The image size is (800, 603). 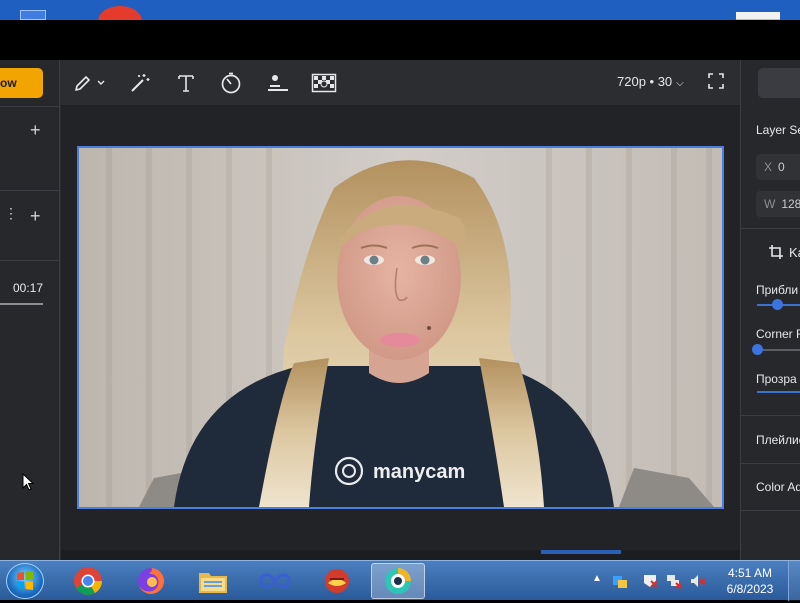 What do you see at coordinates (278, 83) in the screenshot?
I see `lower-third-icon` at bounding box center [278, 83].